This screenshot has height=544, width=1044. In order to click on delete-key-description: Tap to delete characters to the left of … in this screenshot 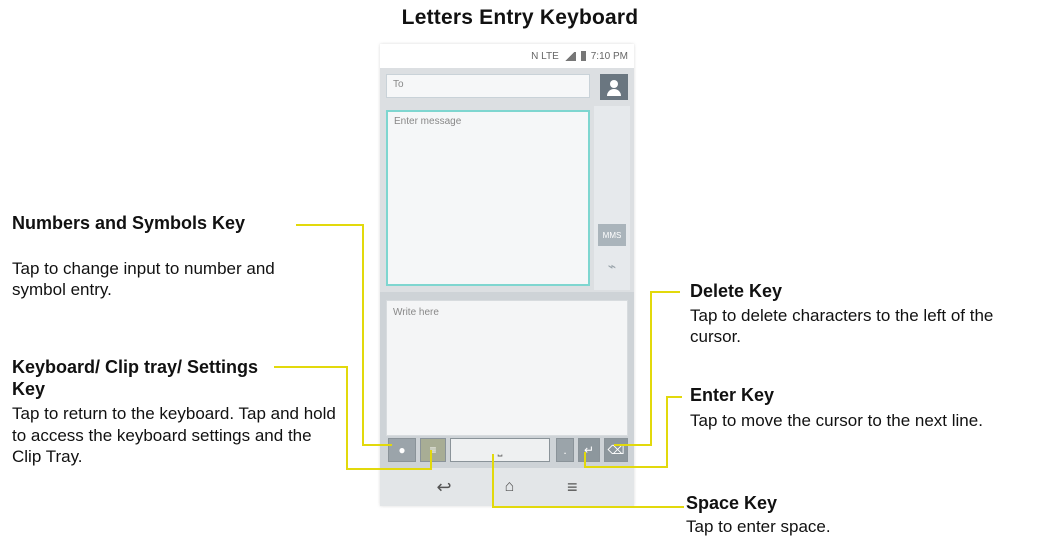, I will do `click(842, 326)`.